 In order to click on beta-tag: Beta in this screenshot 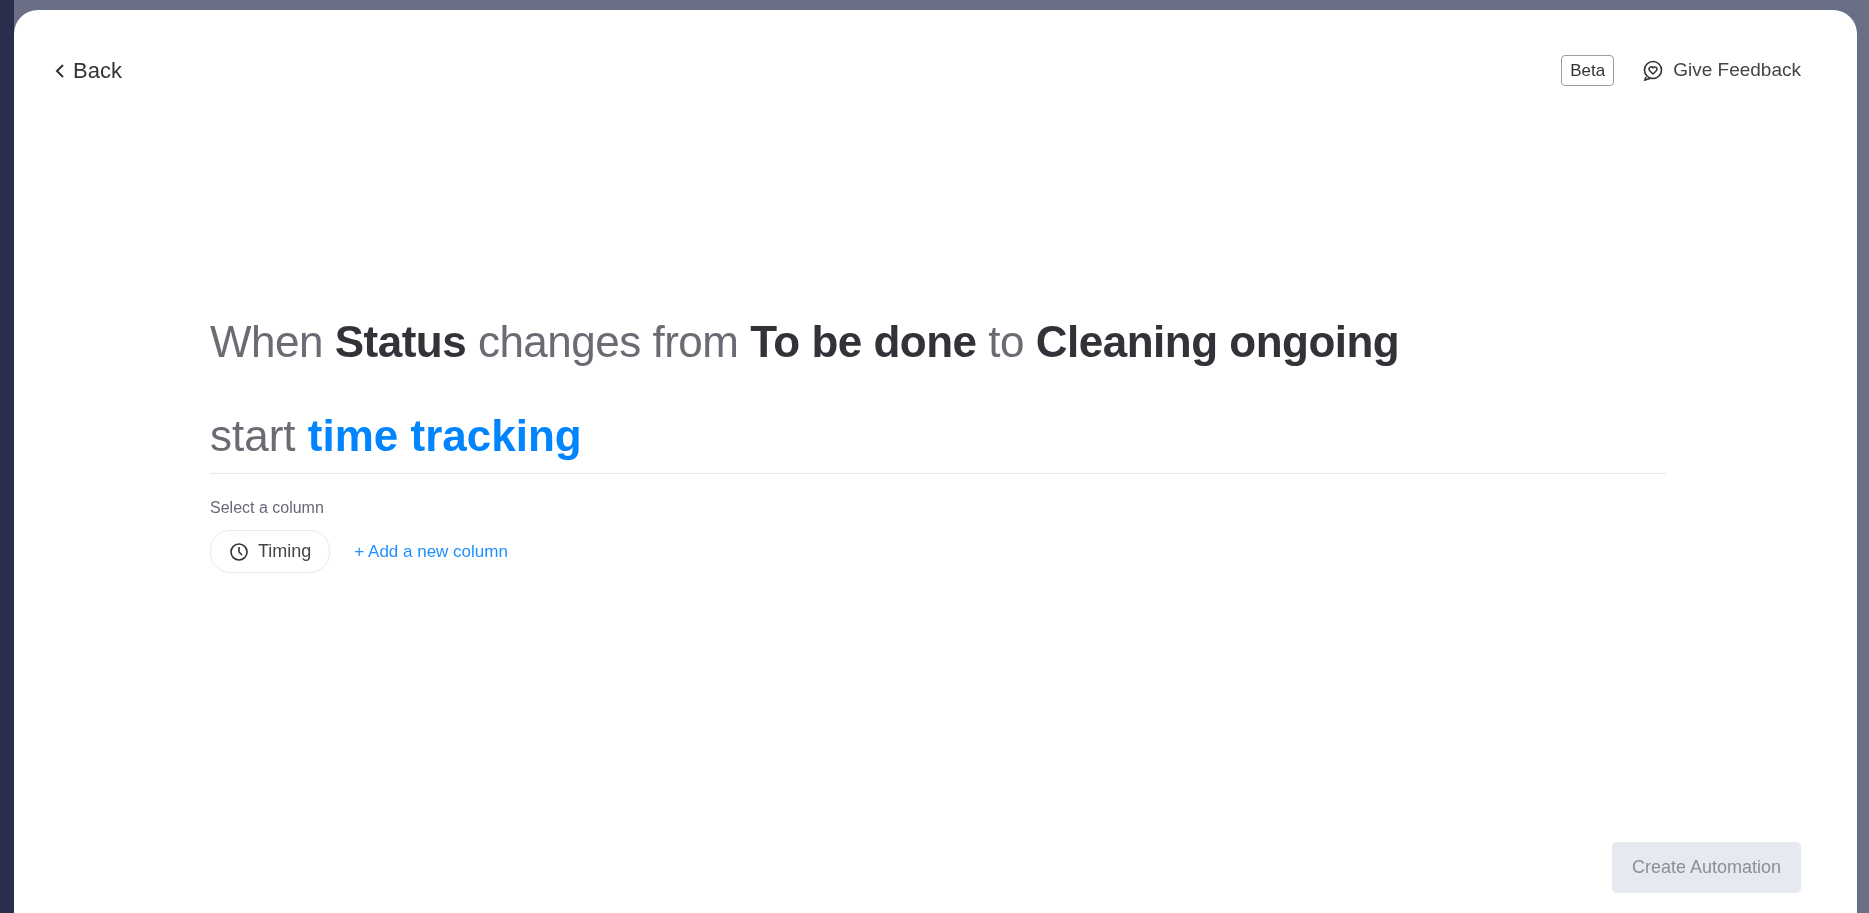, I will do `click(1588, 70)`.